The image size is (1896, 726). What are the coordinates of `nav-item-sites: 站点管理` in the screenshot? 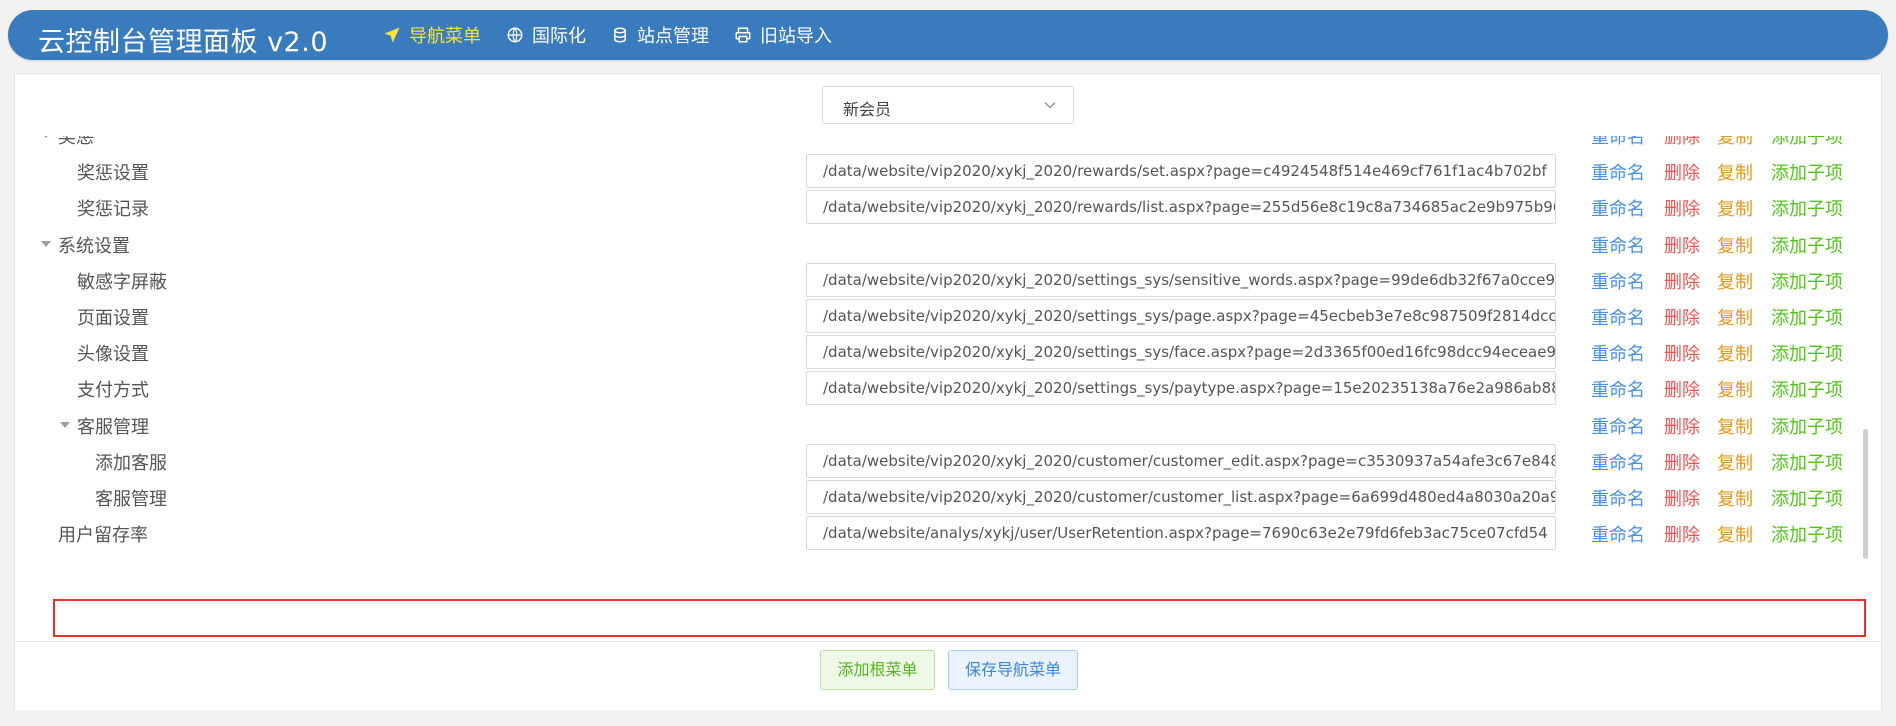 It's located at (660, 35).